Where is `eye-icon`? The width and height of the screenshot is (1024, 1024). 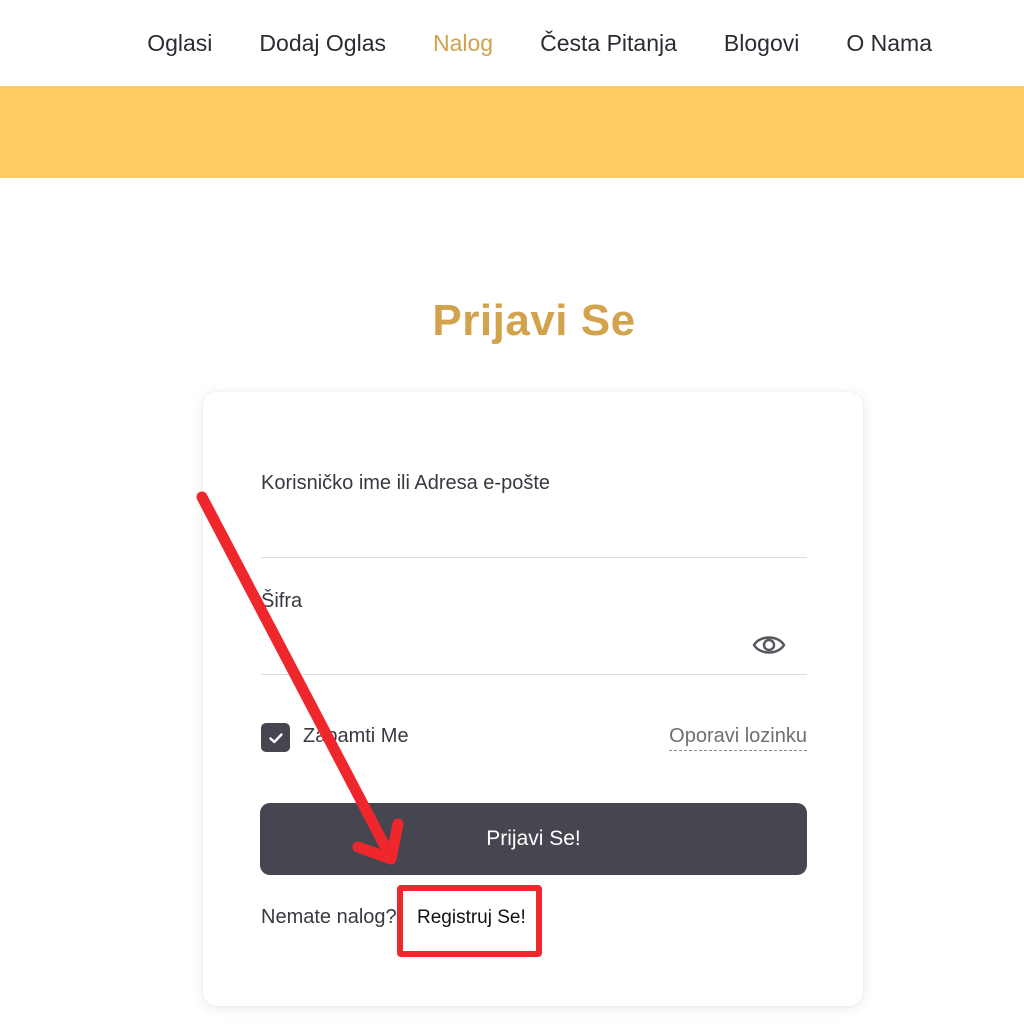
eye-icon is located at coordinates (769, 645).